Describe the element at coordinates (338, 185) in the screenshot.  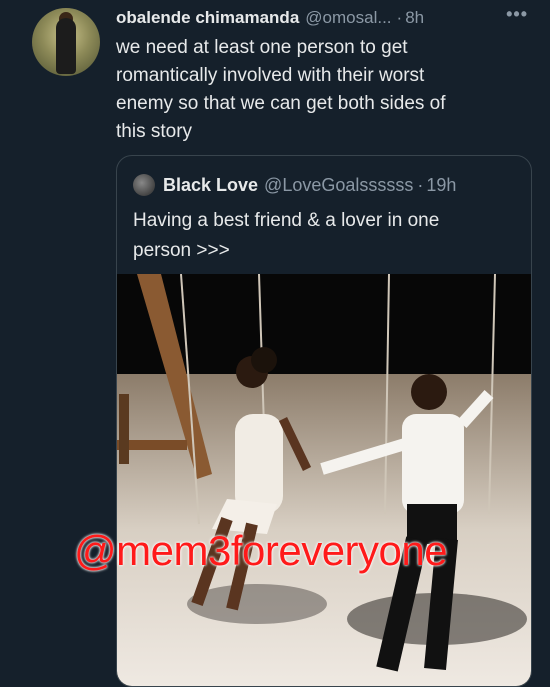
I see `quoted-author-handle: @LoveGoalssssss` at that location.